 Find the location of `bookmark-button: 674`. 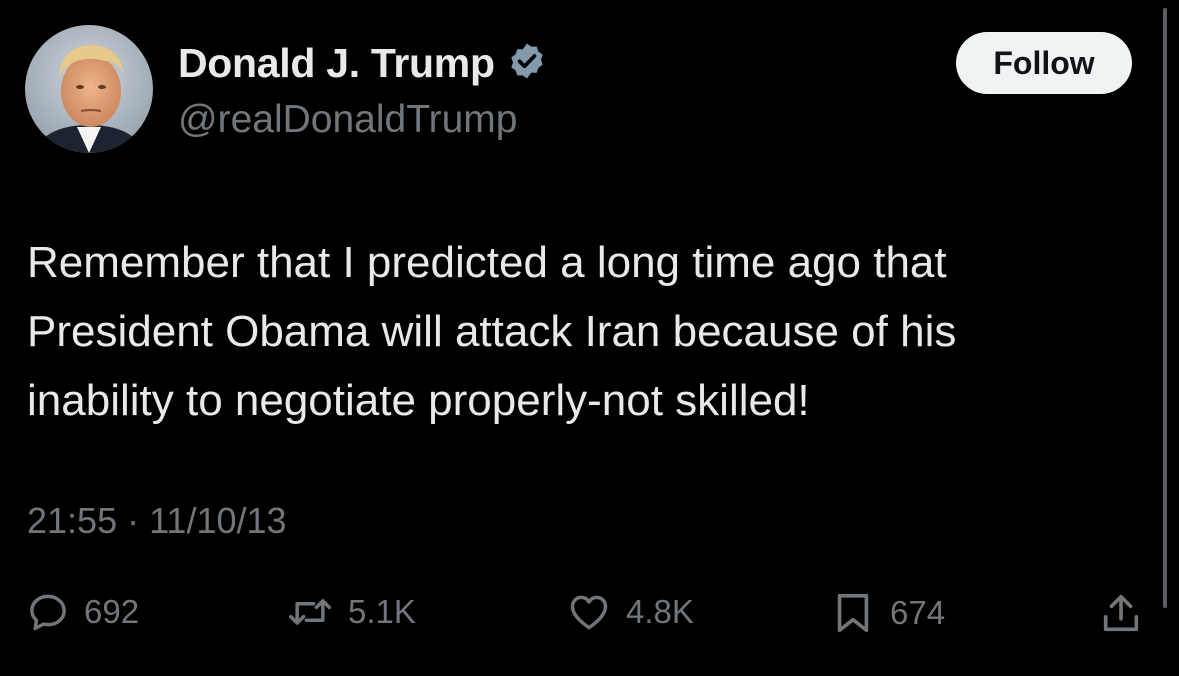

bookmark-button: 674 is located at coordinates (887, 613).